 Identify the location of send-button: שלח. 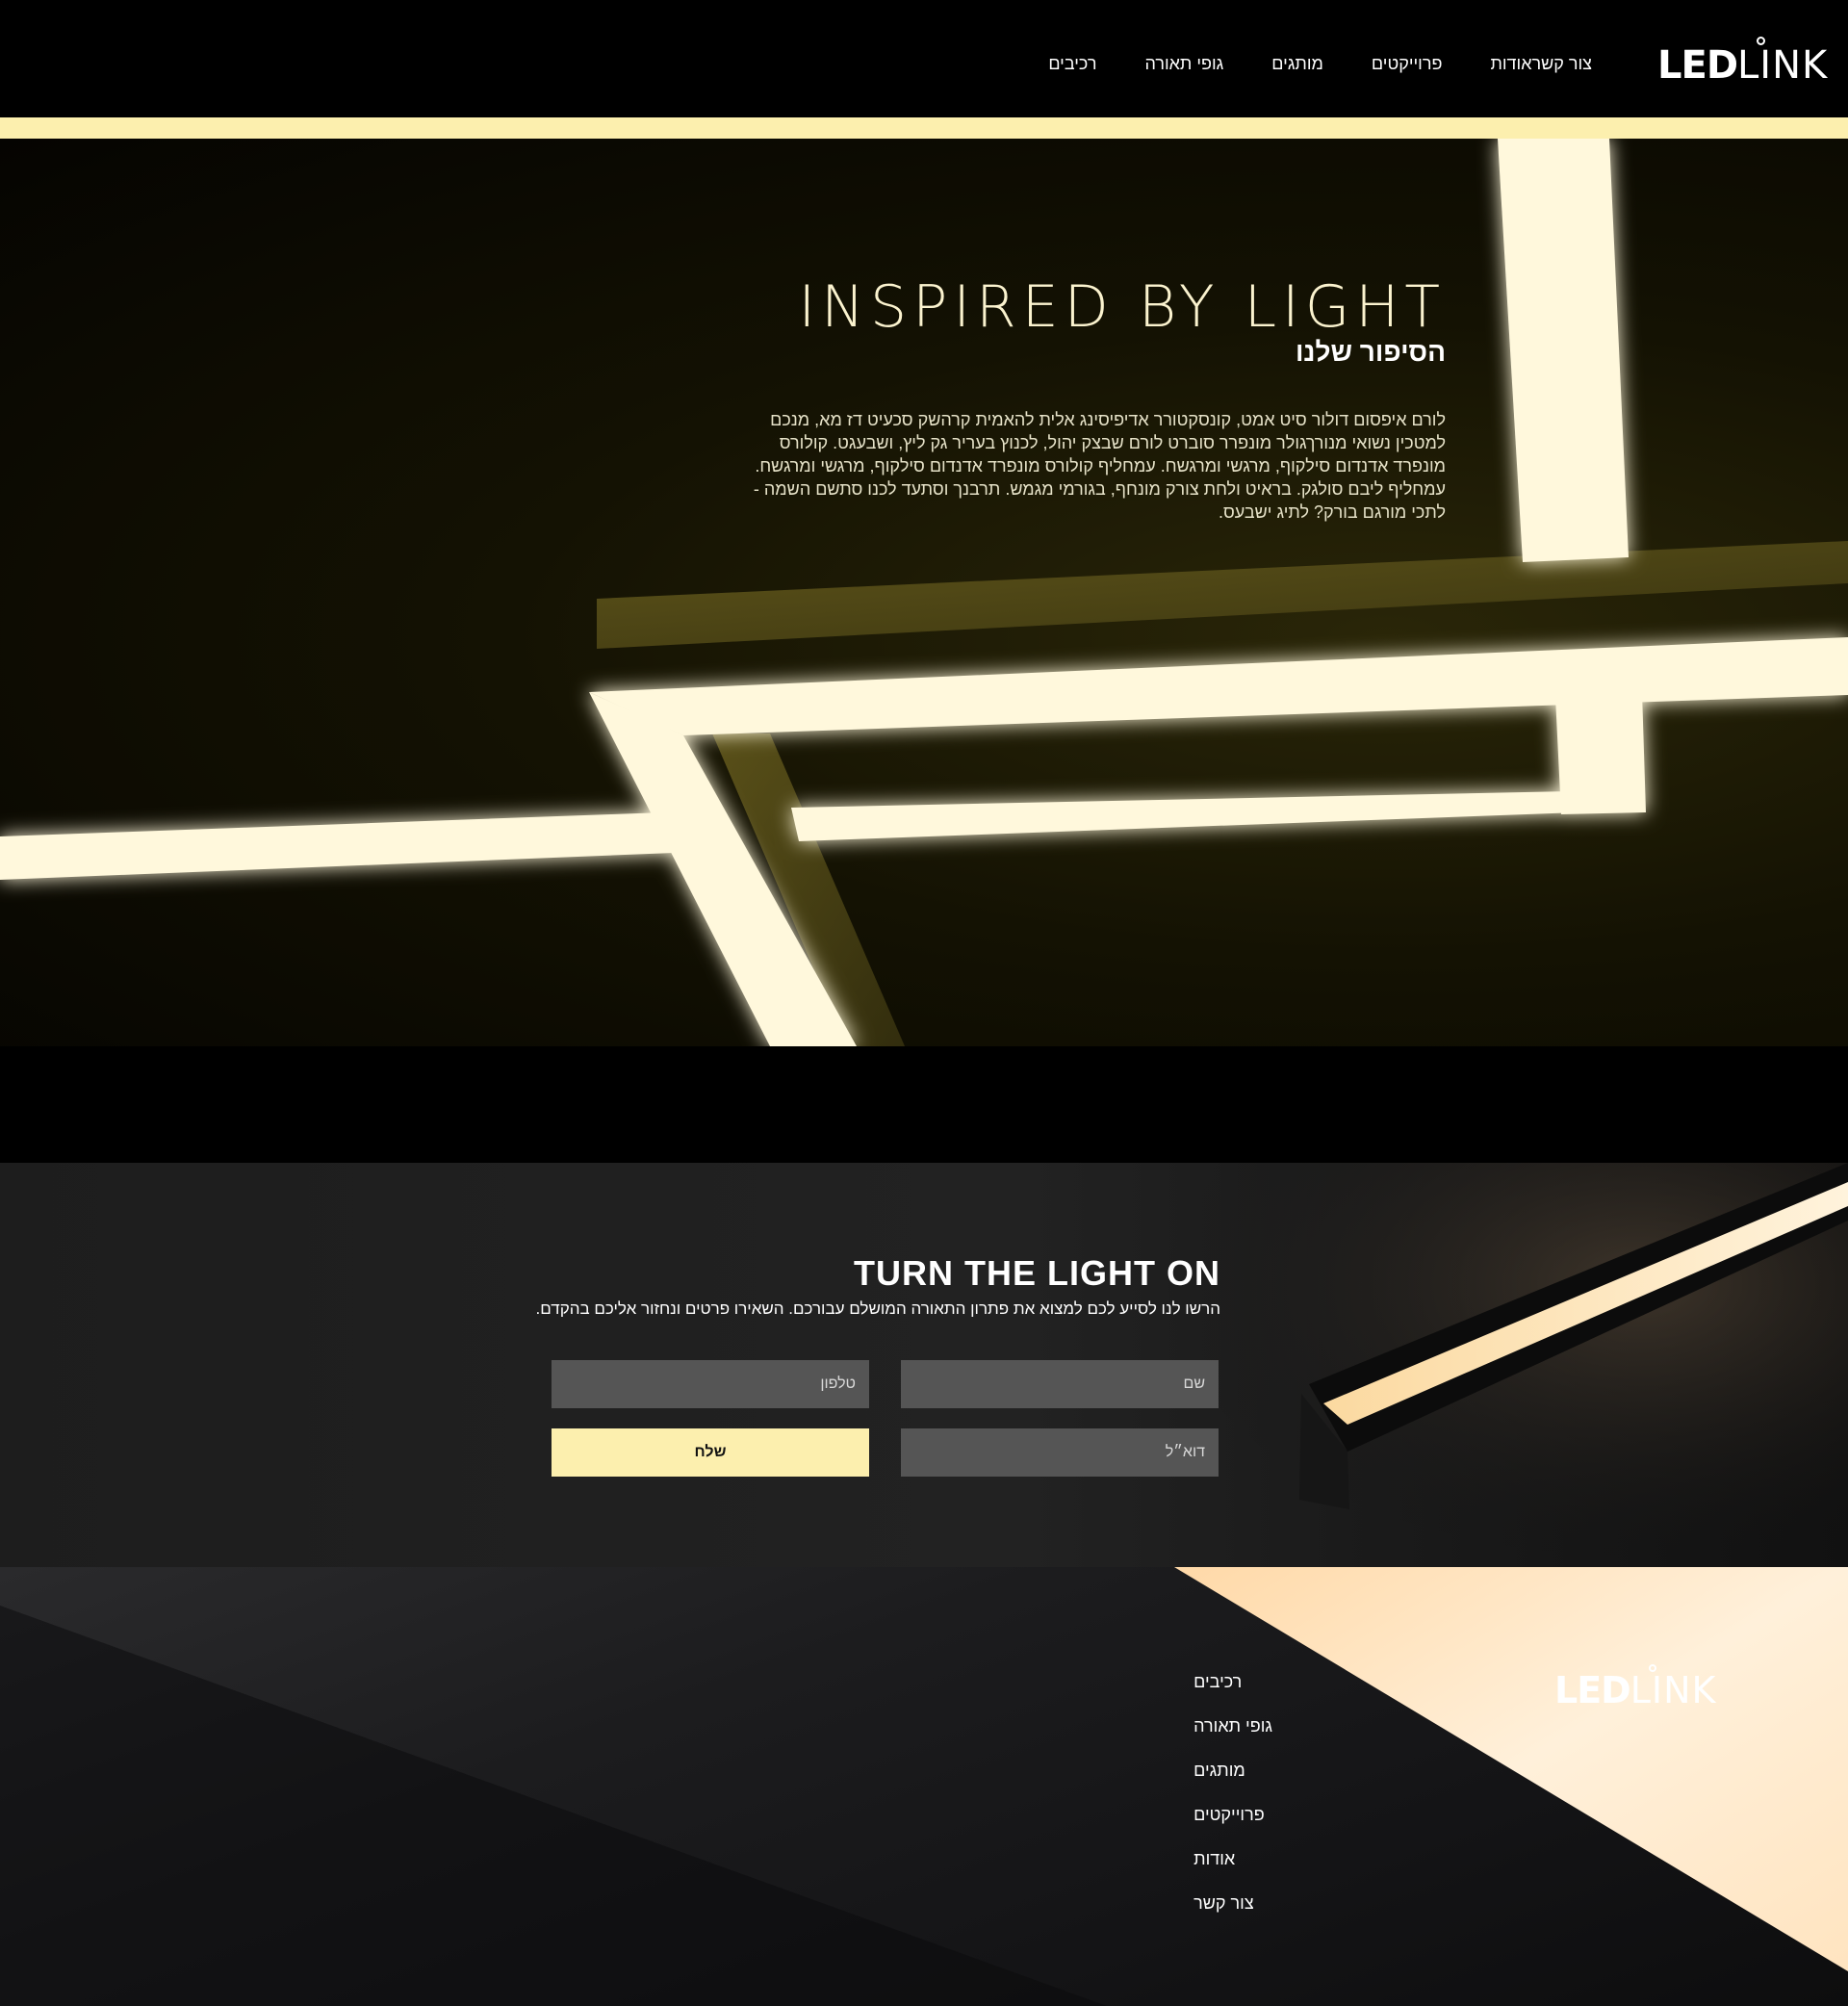
(710, 1452).